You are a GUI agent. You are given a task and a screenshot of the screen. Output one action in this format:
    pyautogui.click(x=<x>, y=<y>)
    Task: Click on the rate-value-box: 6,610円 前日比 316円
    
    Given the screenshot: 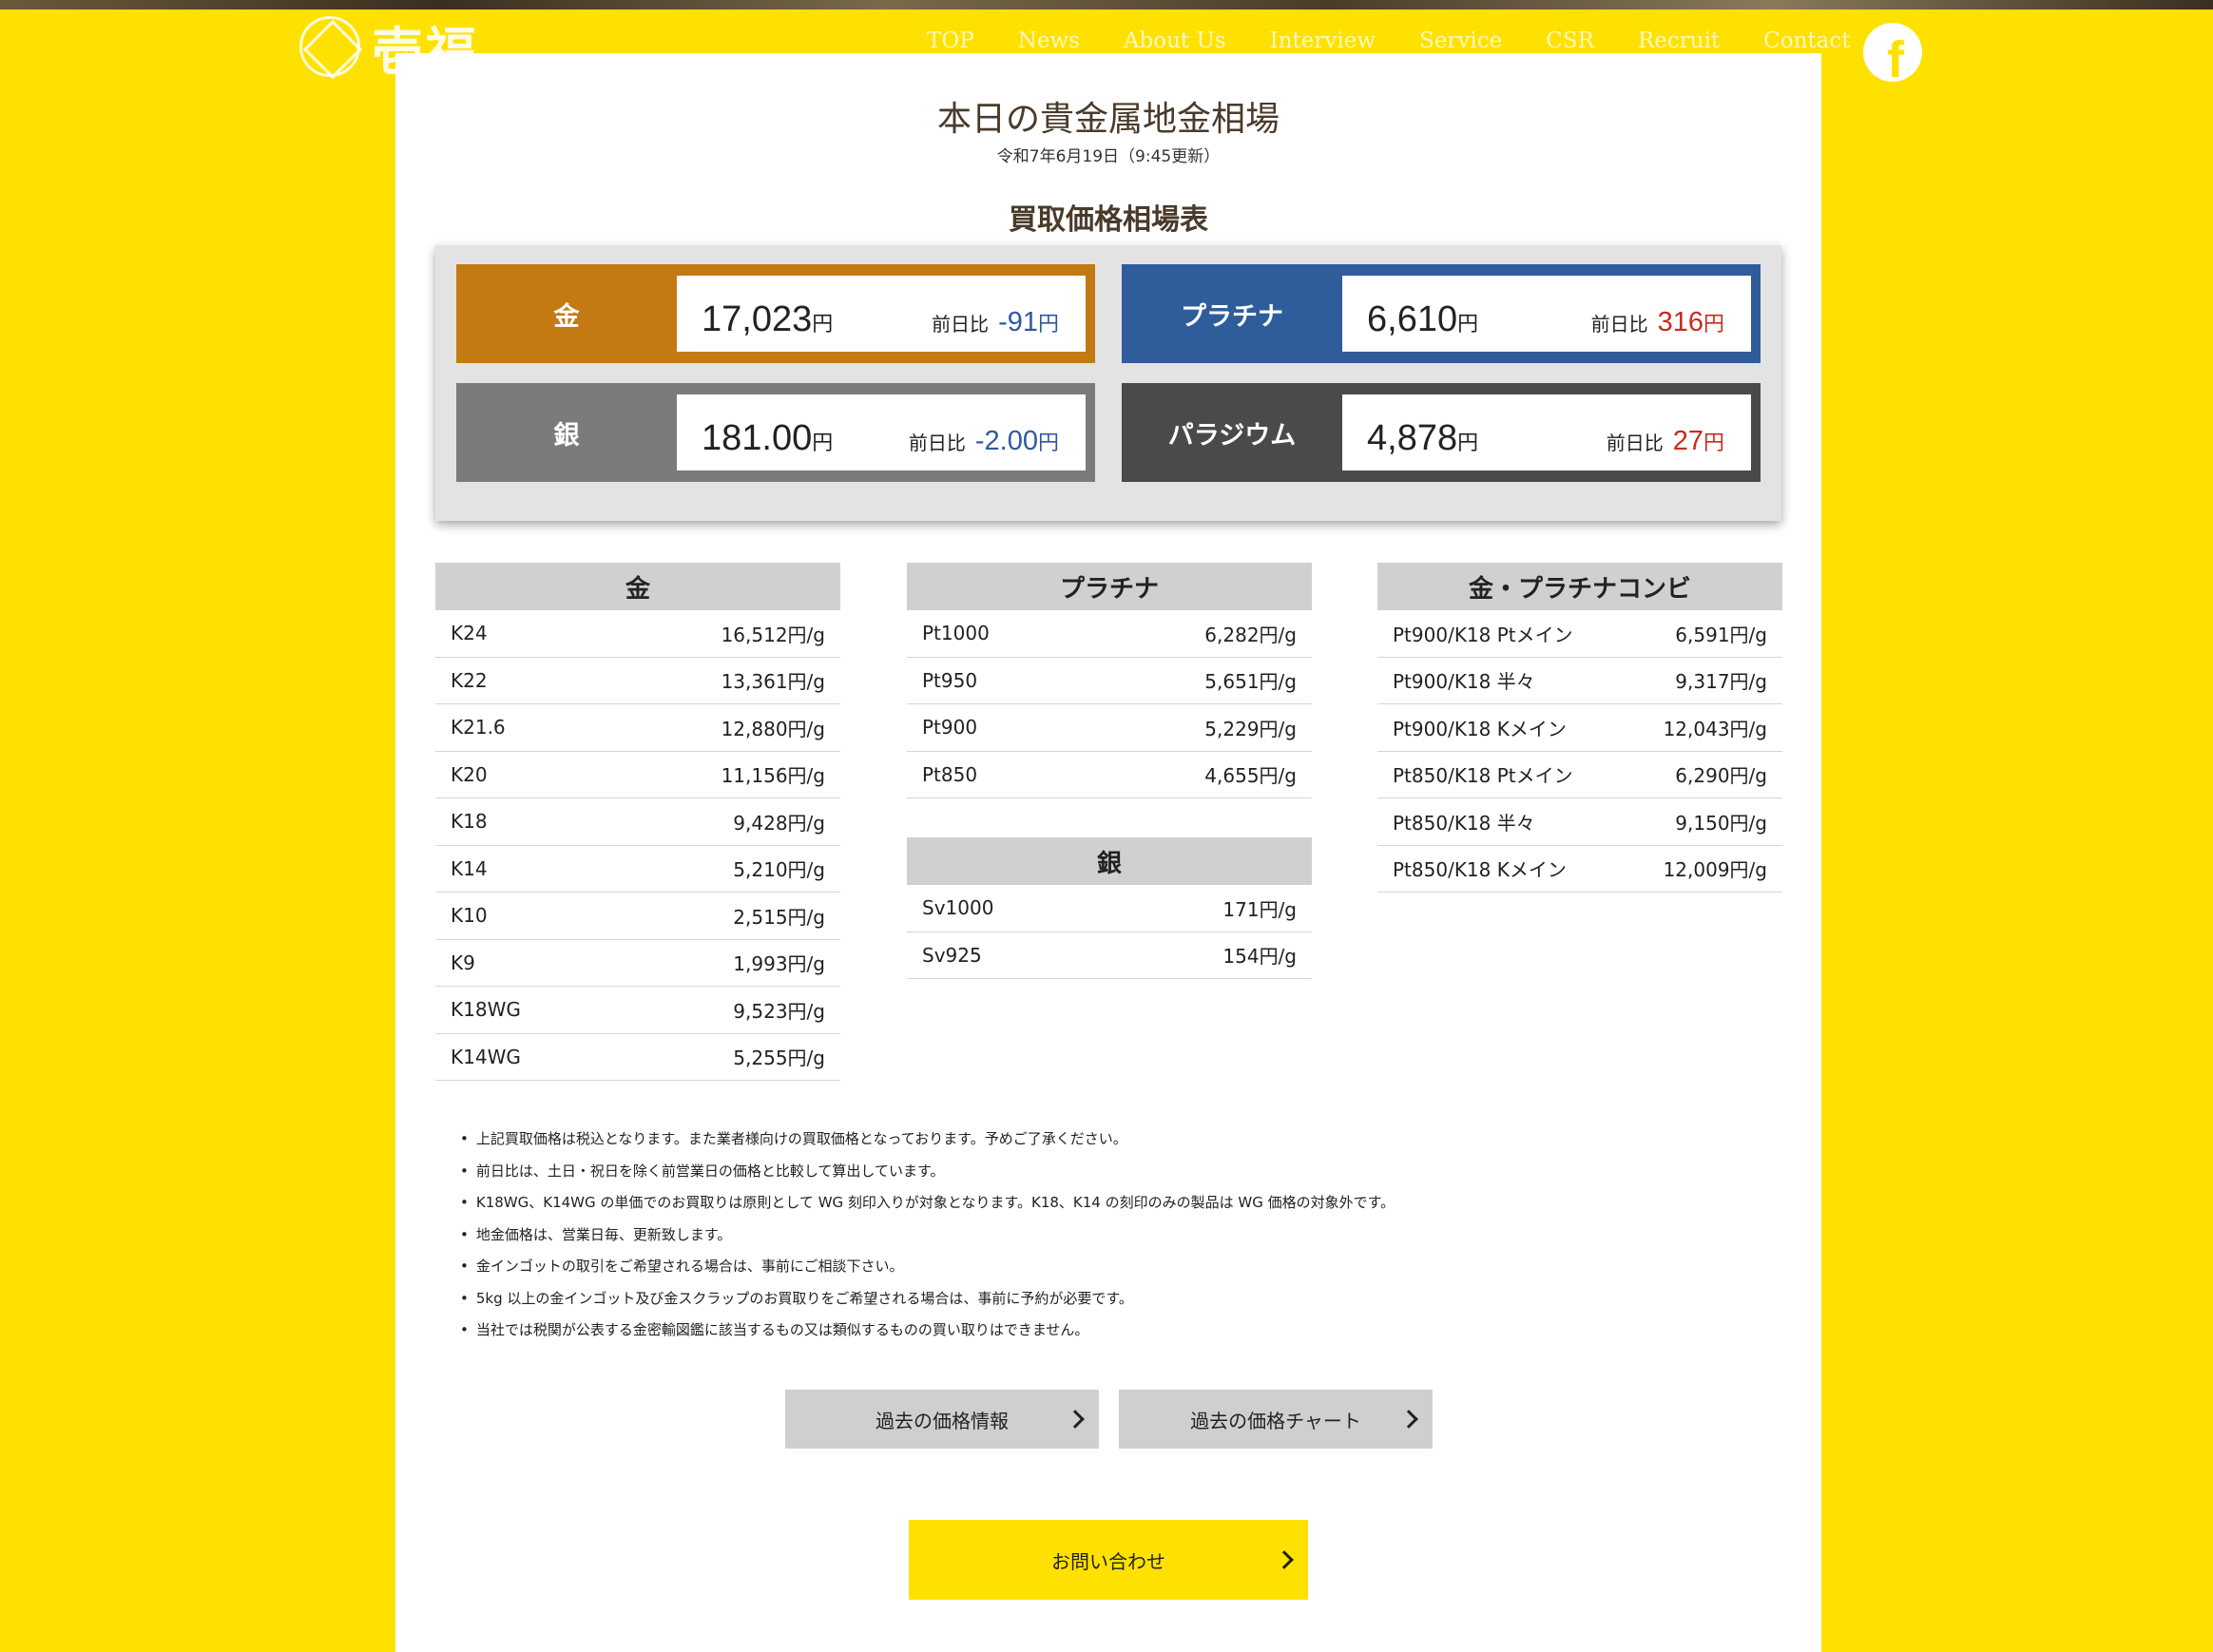 What is the action you would take?
    pyautogui.click(x=1546, y=314)
    